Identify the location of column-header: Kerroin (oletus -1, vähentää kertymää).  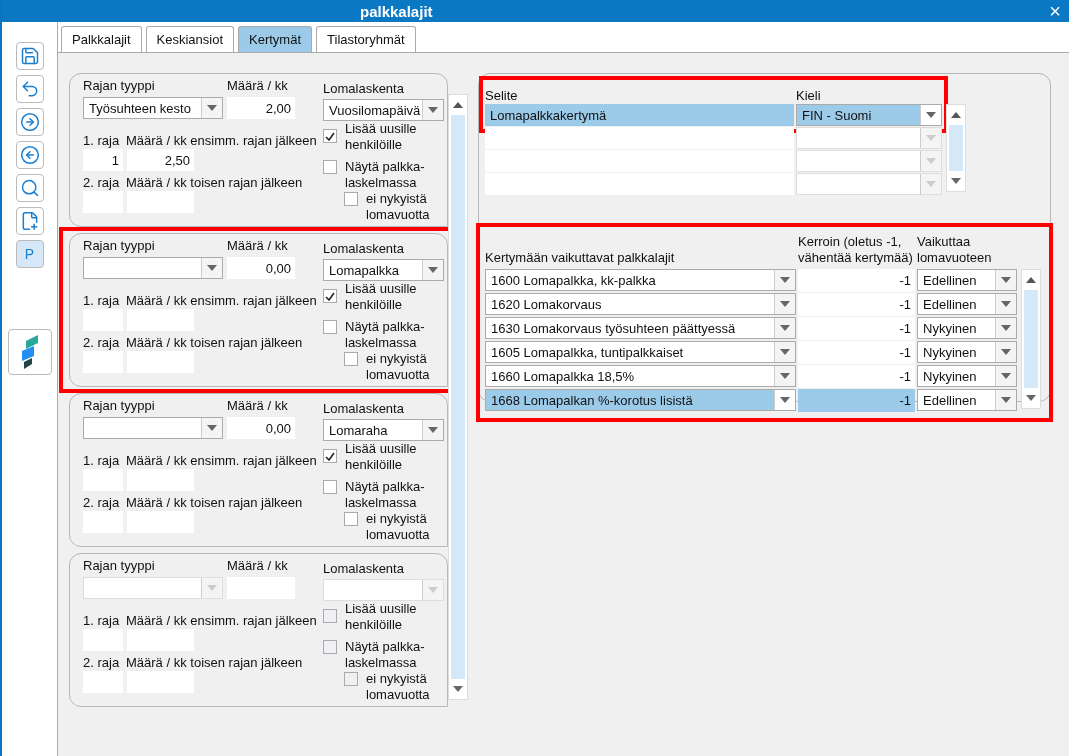
(856, 250).